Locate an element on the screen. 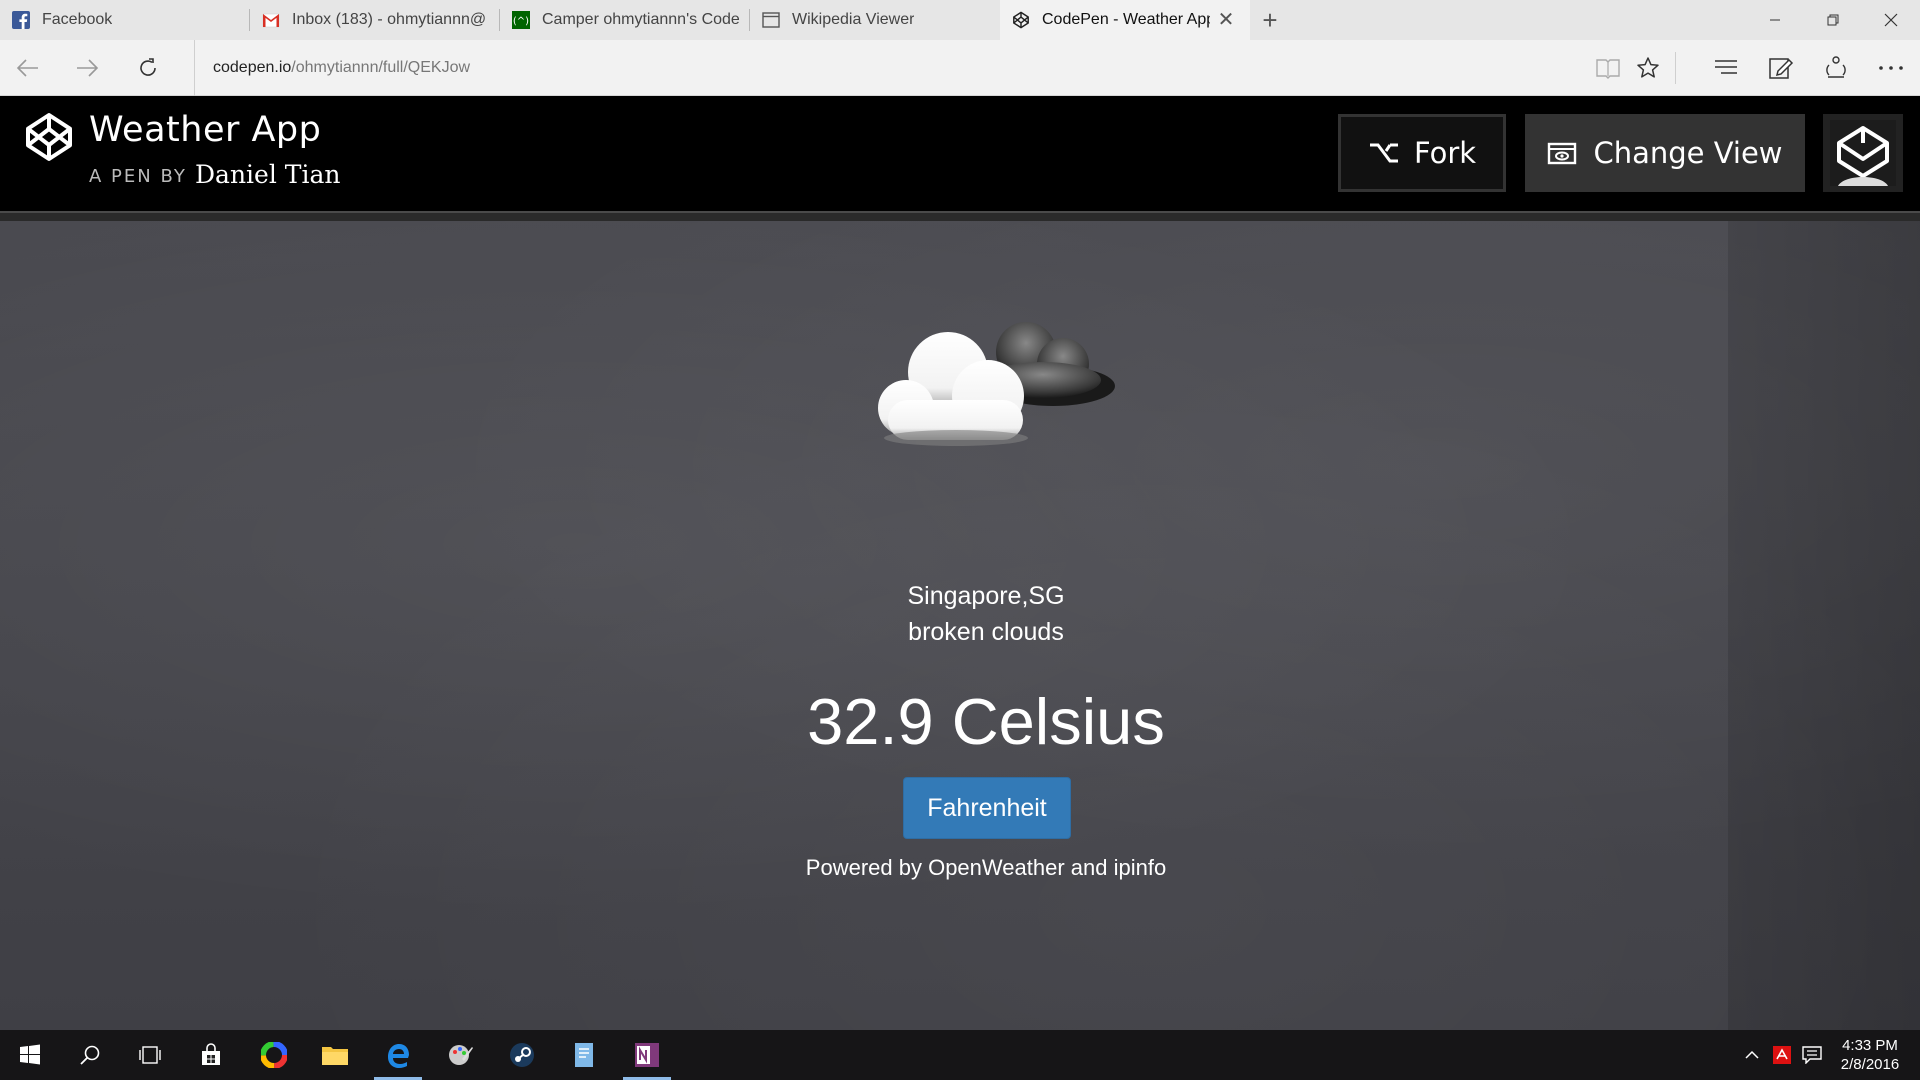 The height and width of the screenshot is (1080, 1920). star-icon is located at coordinates (1648, 67).